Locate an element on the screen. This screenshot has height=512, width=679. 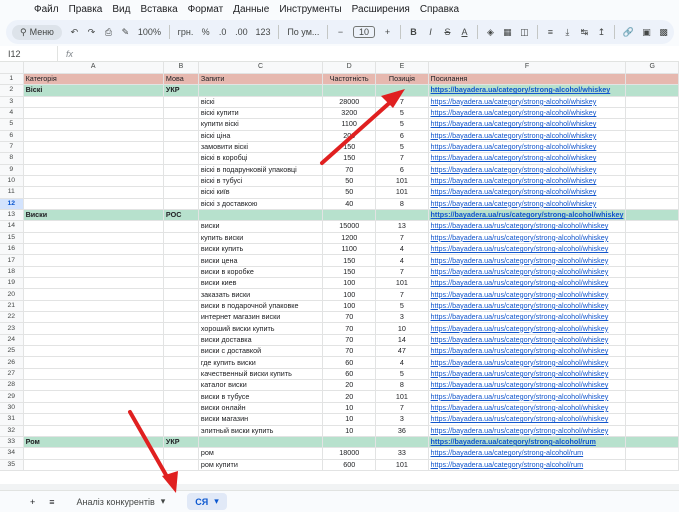
cell-query: купити віскі is located at coordinates (261, 124).